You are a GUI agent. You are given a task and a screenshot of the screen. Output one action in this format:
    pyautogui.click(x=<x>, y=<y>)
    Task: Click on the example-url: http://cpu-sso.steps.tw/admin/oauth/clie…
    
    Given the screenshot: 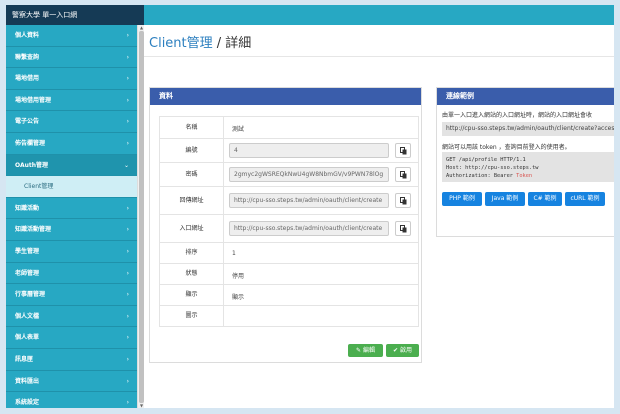 What is the action you would take?
    pyautogui.click(x=528, y=129)
    